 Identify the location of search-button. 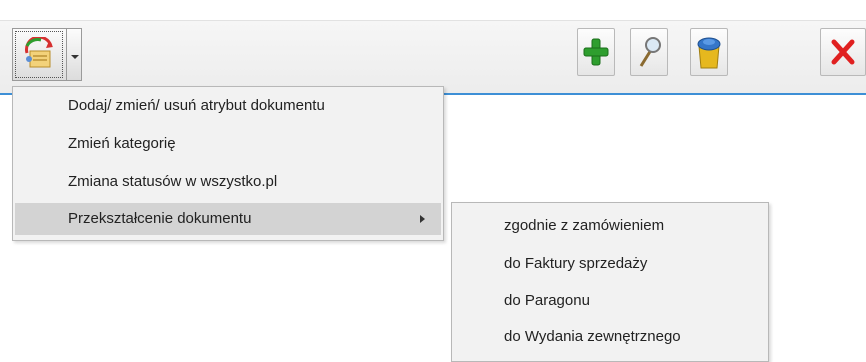
(649, 52).